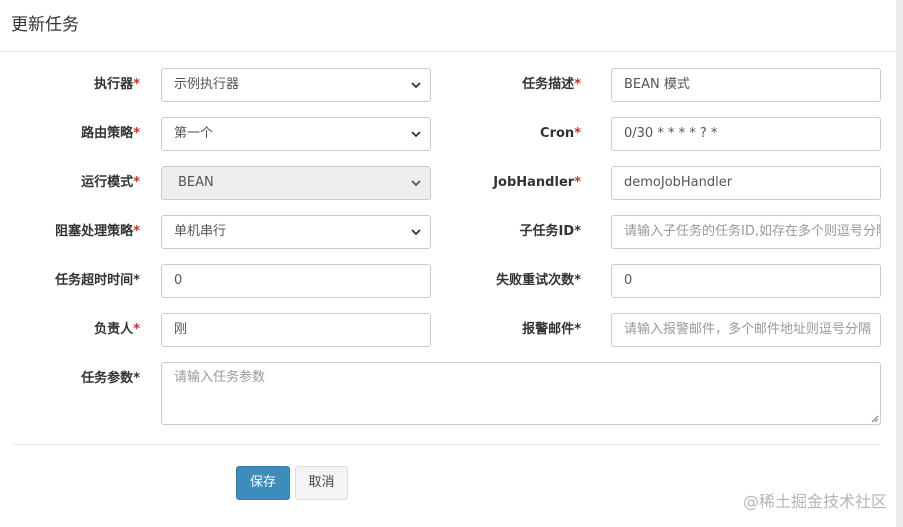 This screenshot has height=527, width=903. Describe the element at coordinates (746, 183) in the screenshot. I see `job-handler-input: demoJobHandler` at that location.